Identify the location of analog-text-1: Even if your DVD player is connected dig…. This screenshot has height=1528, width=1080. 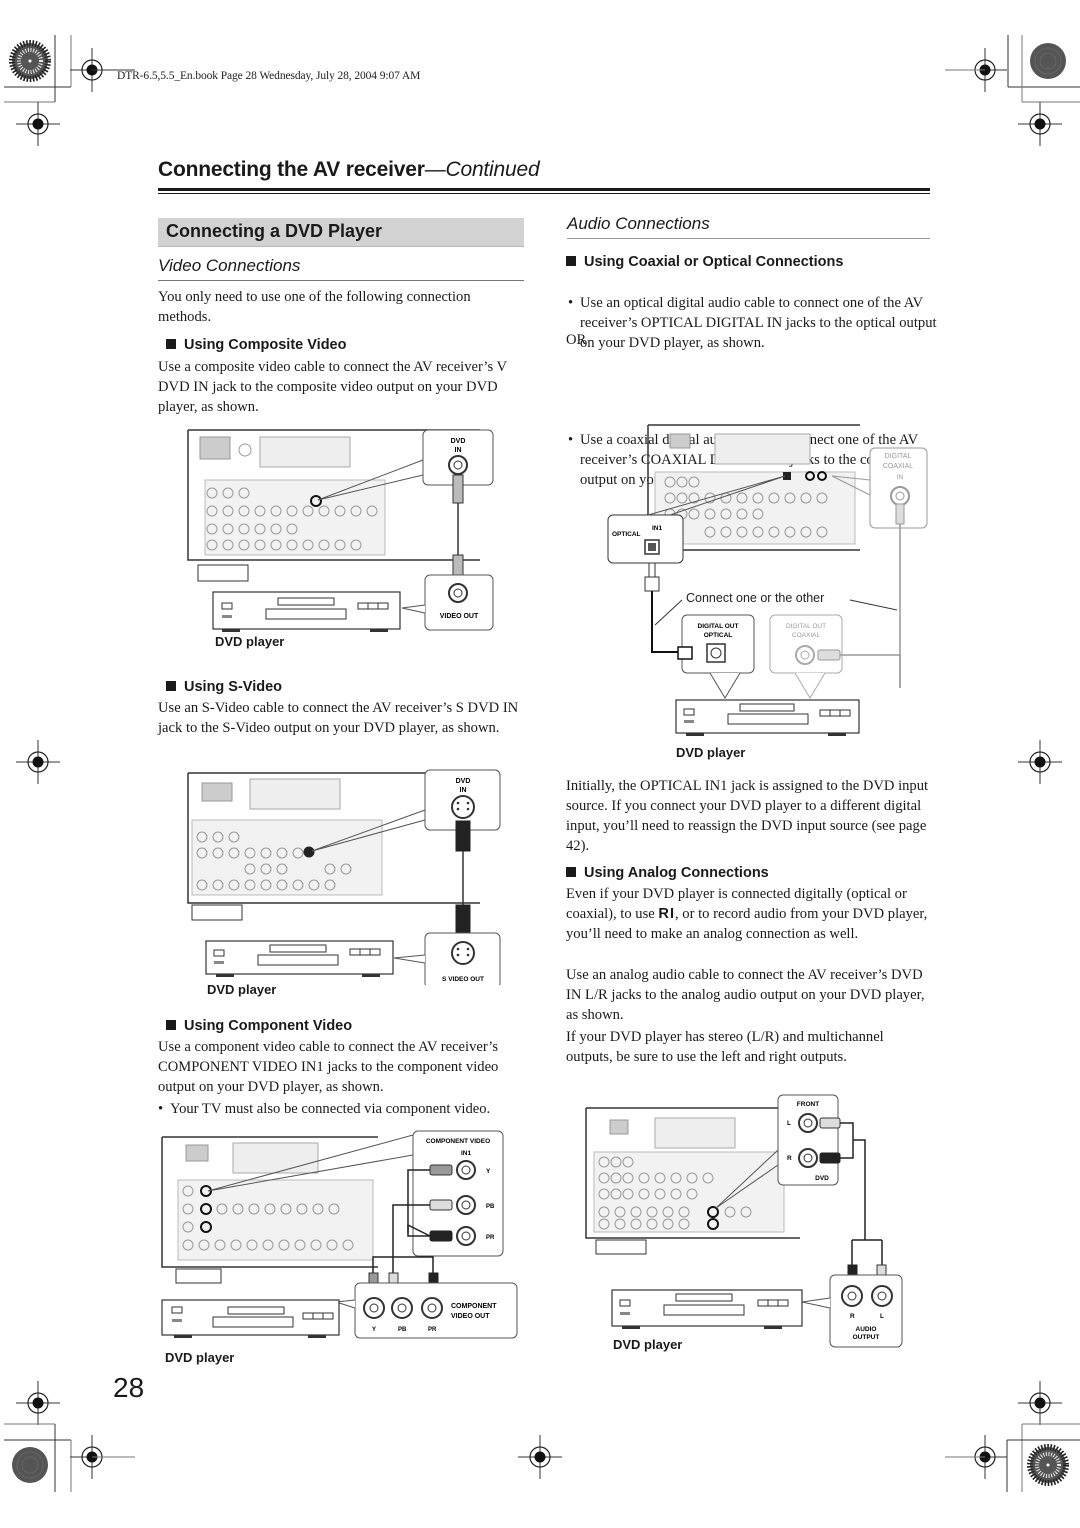
(749, 914).